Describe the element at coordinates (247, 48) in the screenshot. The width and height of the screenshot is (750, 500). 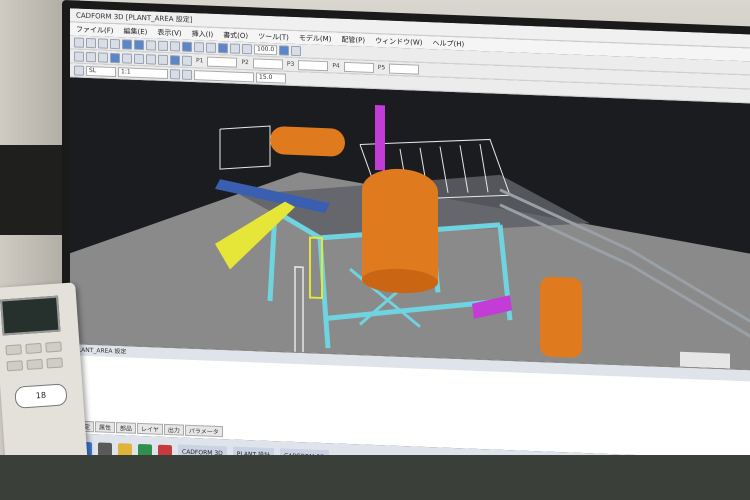
I see `zoom-out-icon` at that location.